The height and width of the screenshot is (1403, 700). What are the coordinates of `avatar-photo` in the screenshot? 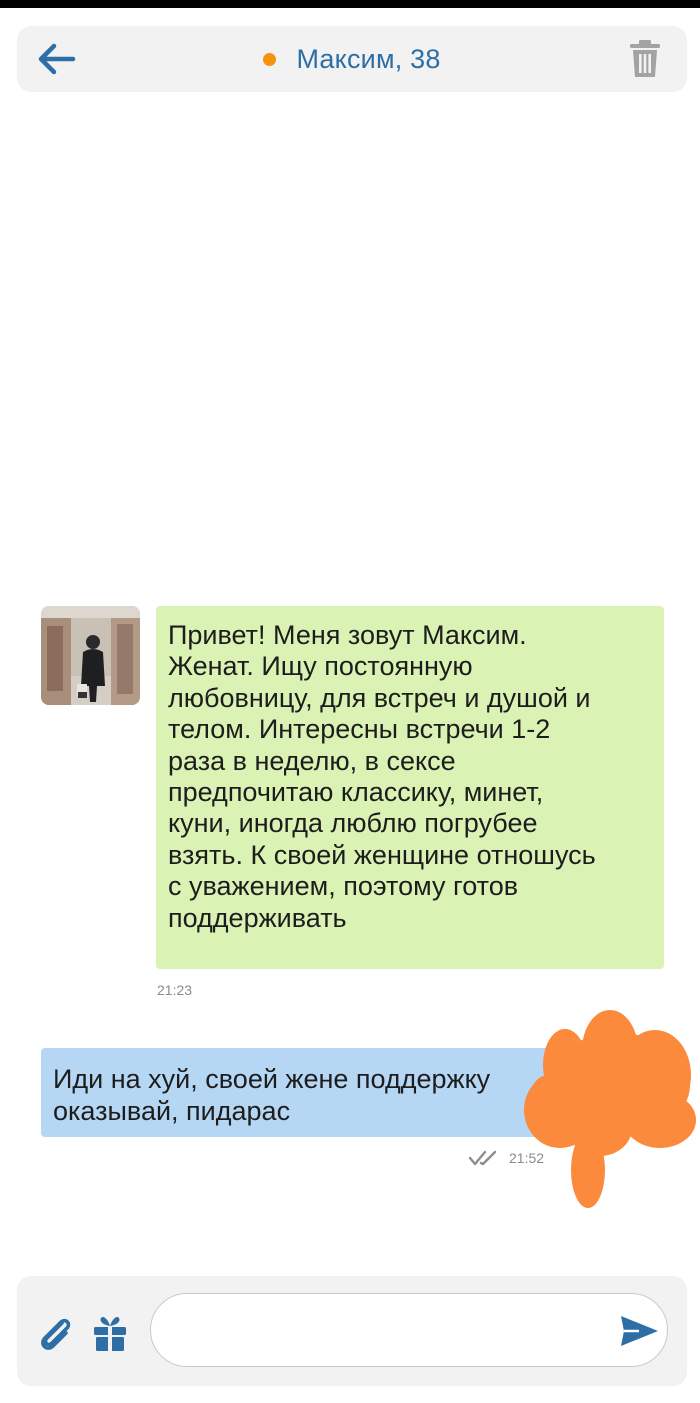 It's located at (90, 655).